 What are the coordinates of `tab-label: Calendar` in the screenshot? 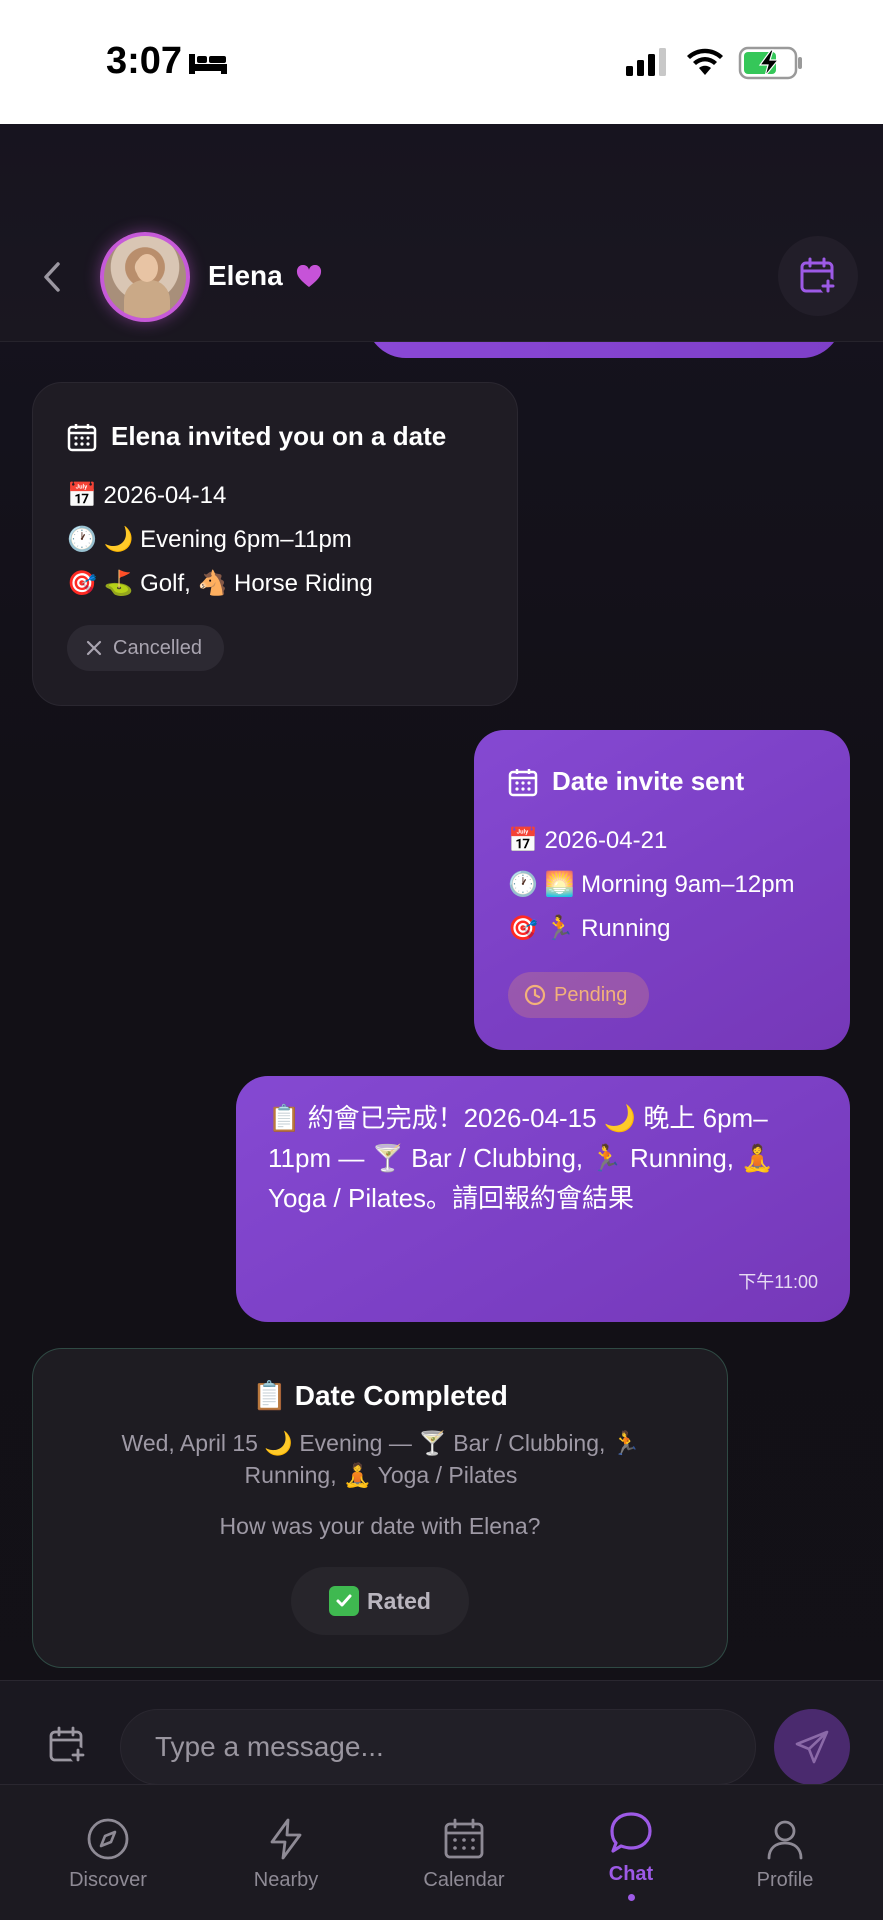 It's located at (464, 1880).